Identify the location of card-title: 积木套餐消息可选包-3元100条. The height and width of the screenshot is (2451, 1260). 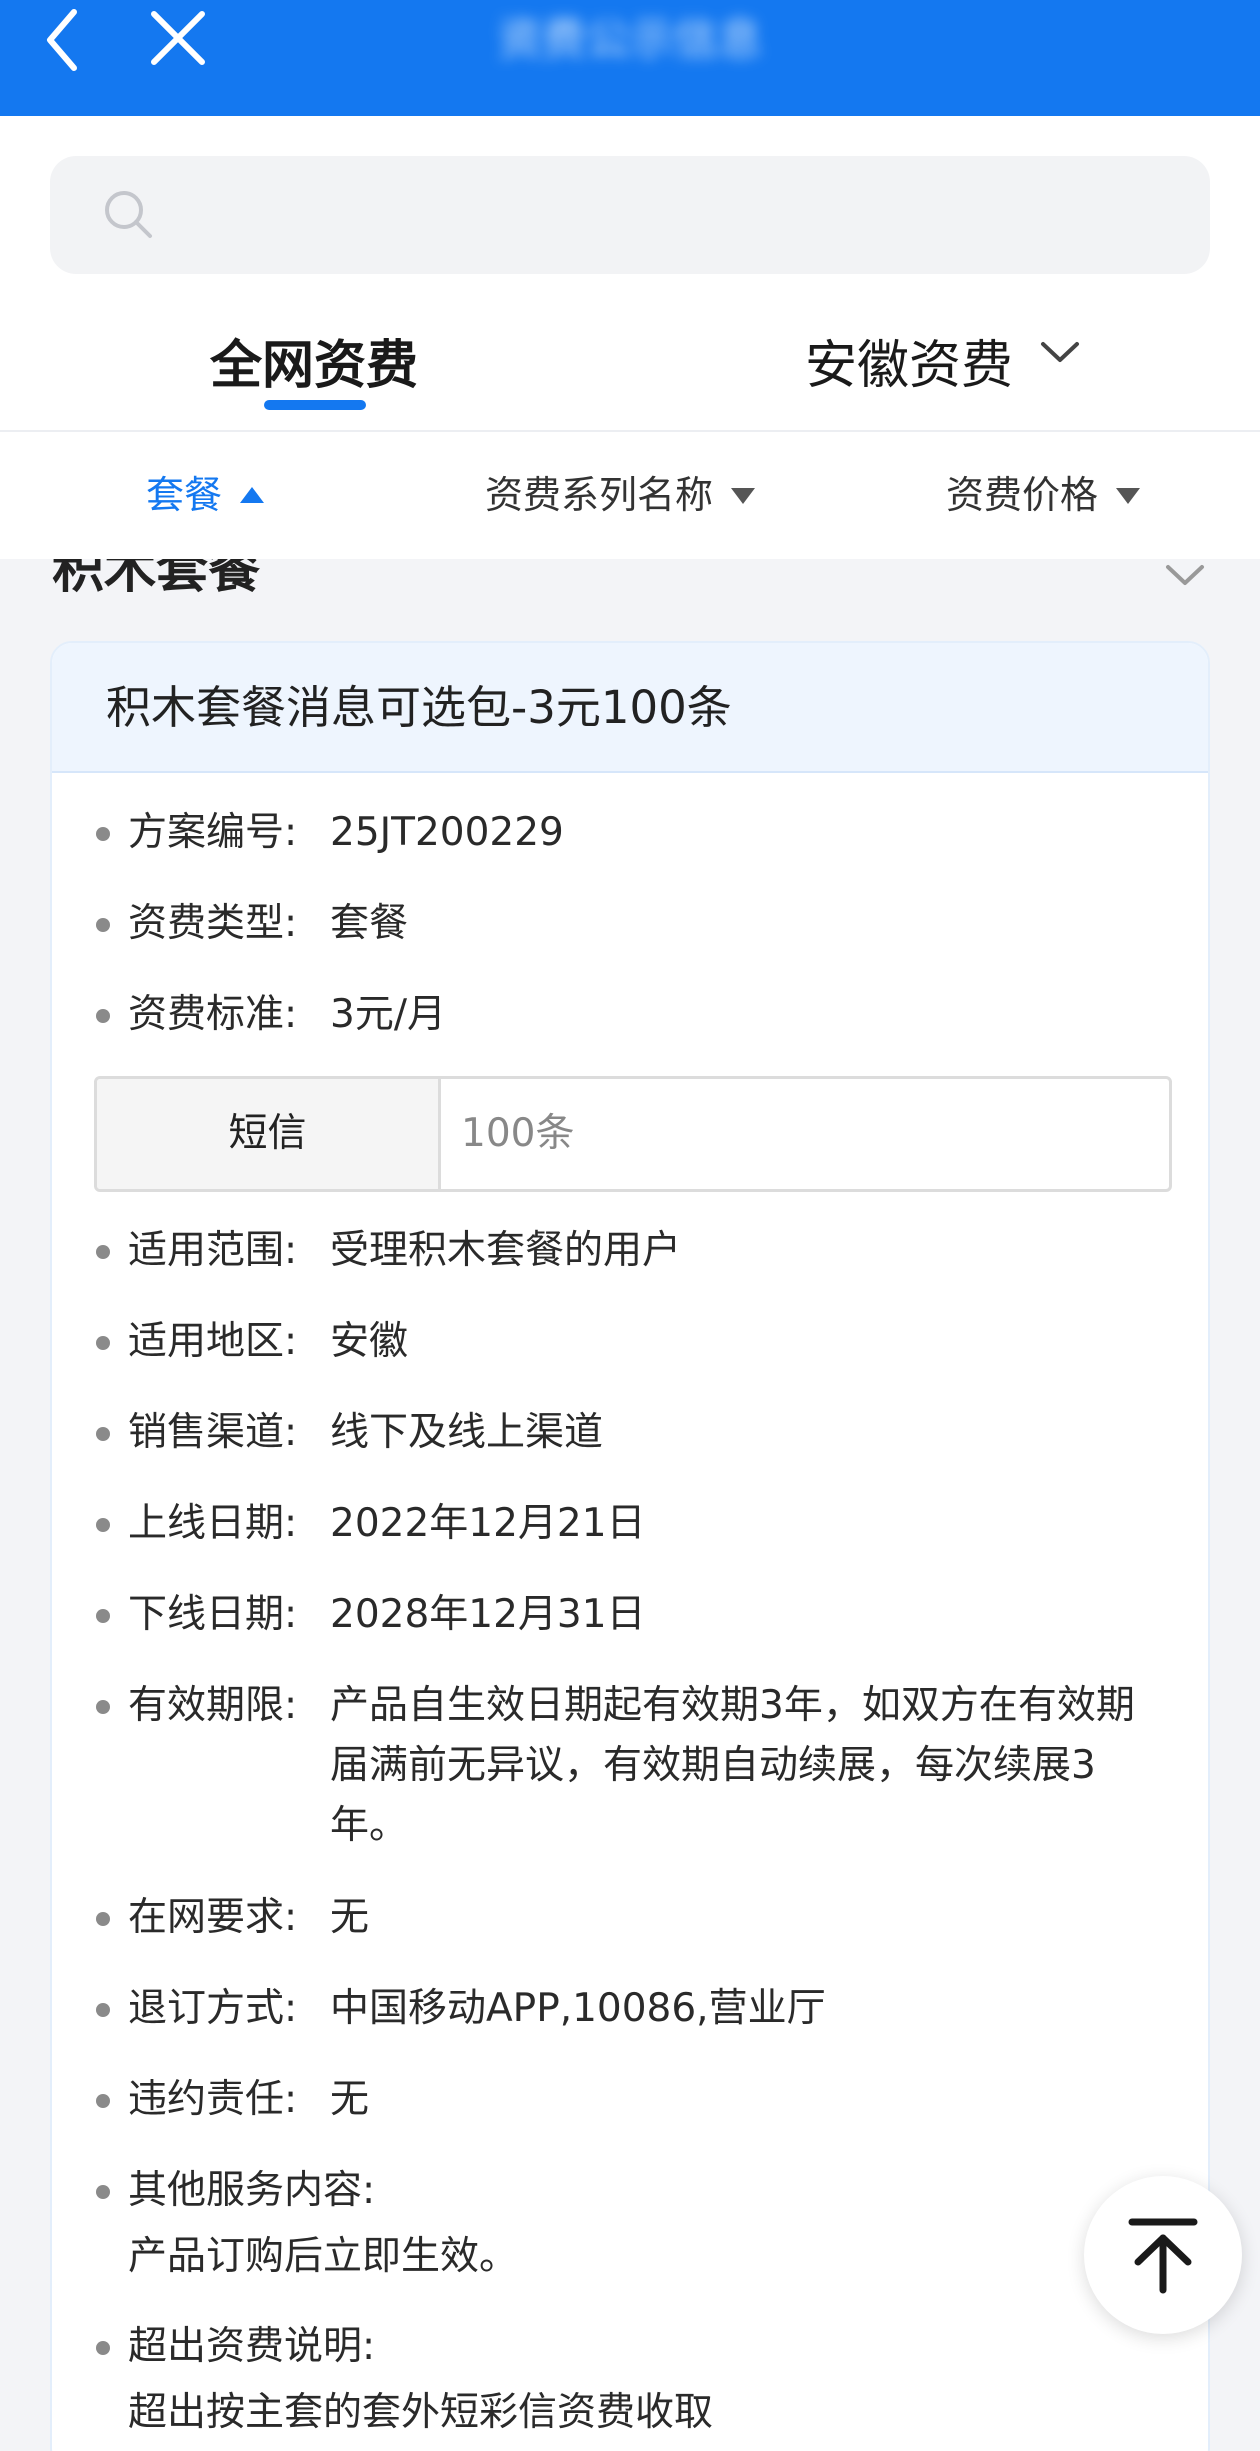
(419, 707).